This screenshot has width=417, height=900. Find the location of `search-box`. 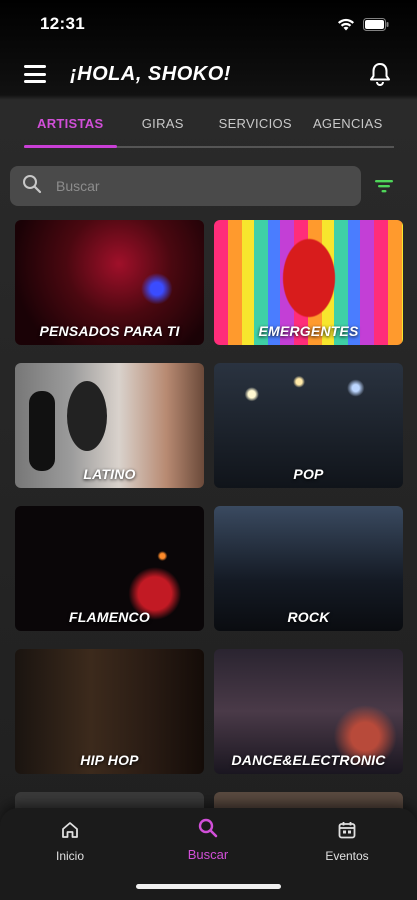

search-box is located at coordinates (185, 186).